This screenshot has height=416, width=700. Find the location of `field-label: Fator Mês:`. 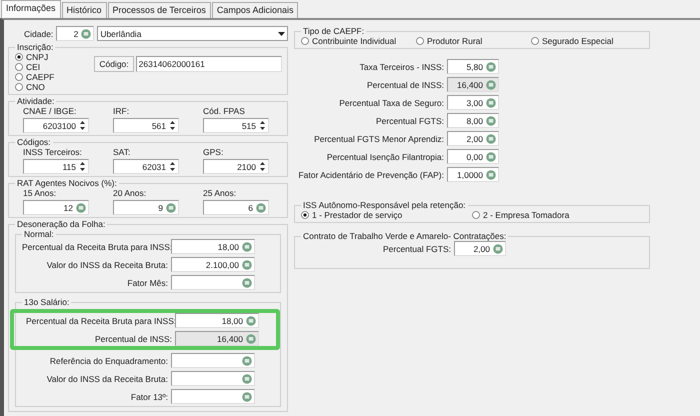

field-label: Fator Mês: is located at coordinates (147, 283).